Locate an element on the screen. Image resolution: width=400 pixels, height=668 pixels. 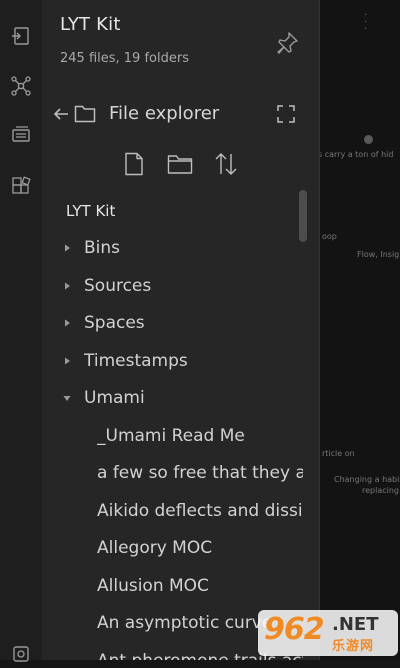
tree-item-label: Bins is located at coordinates (102, 247).